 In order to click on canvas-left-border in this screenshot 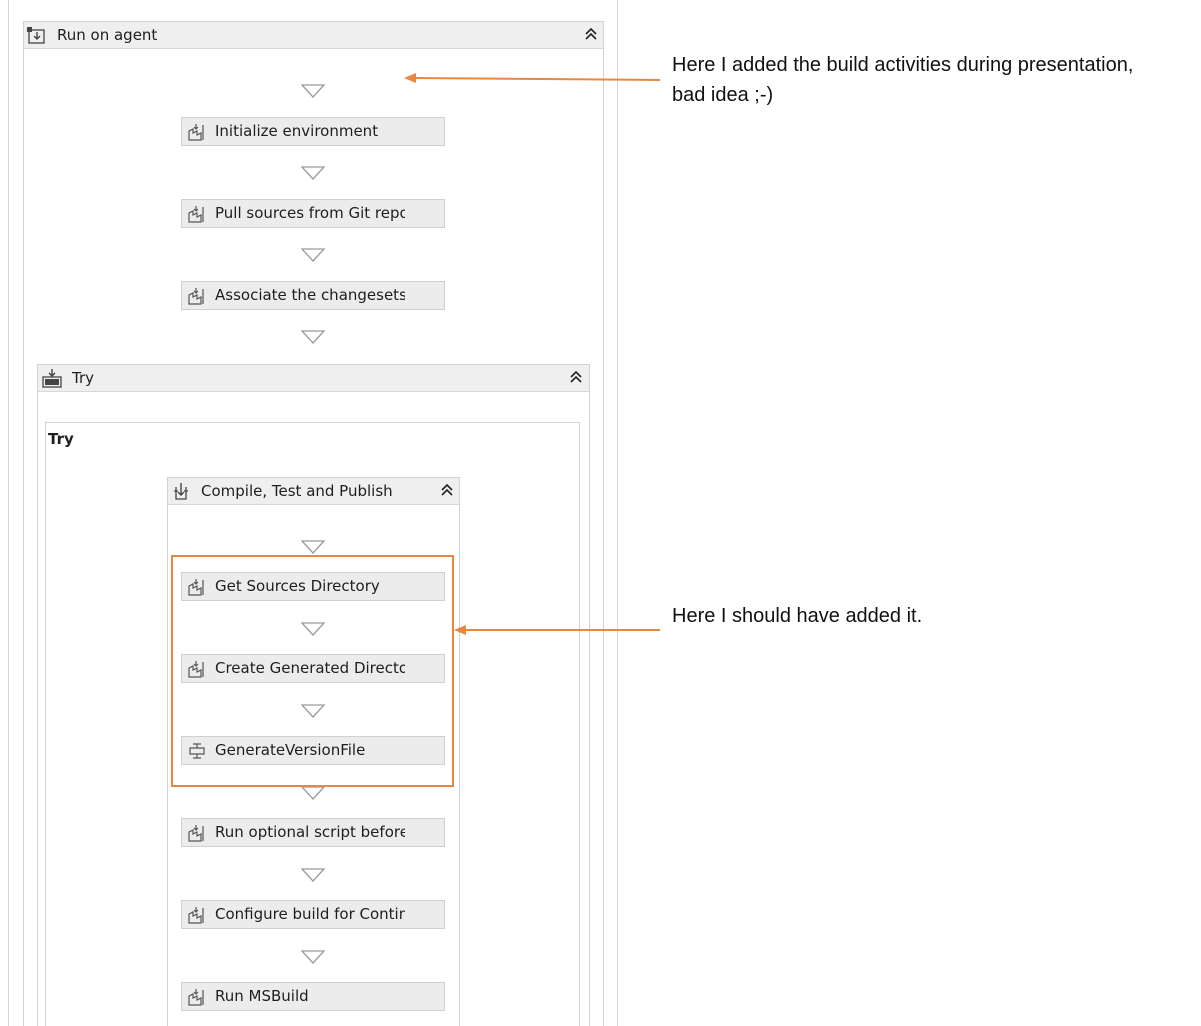, I will do `click(8, 513)`.